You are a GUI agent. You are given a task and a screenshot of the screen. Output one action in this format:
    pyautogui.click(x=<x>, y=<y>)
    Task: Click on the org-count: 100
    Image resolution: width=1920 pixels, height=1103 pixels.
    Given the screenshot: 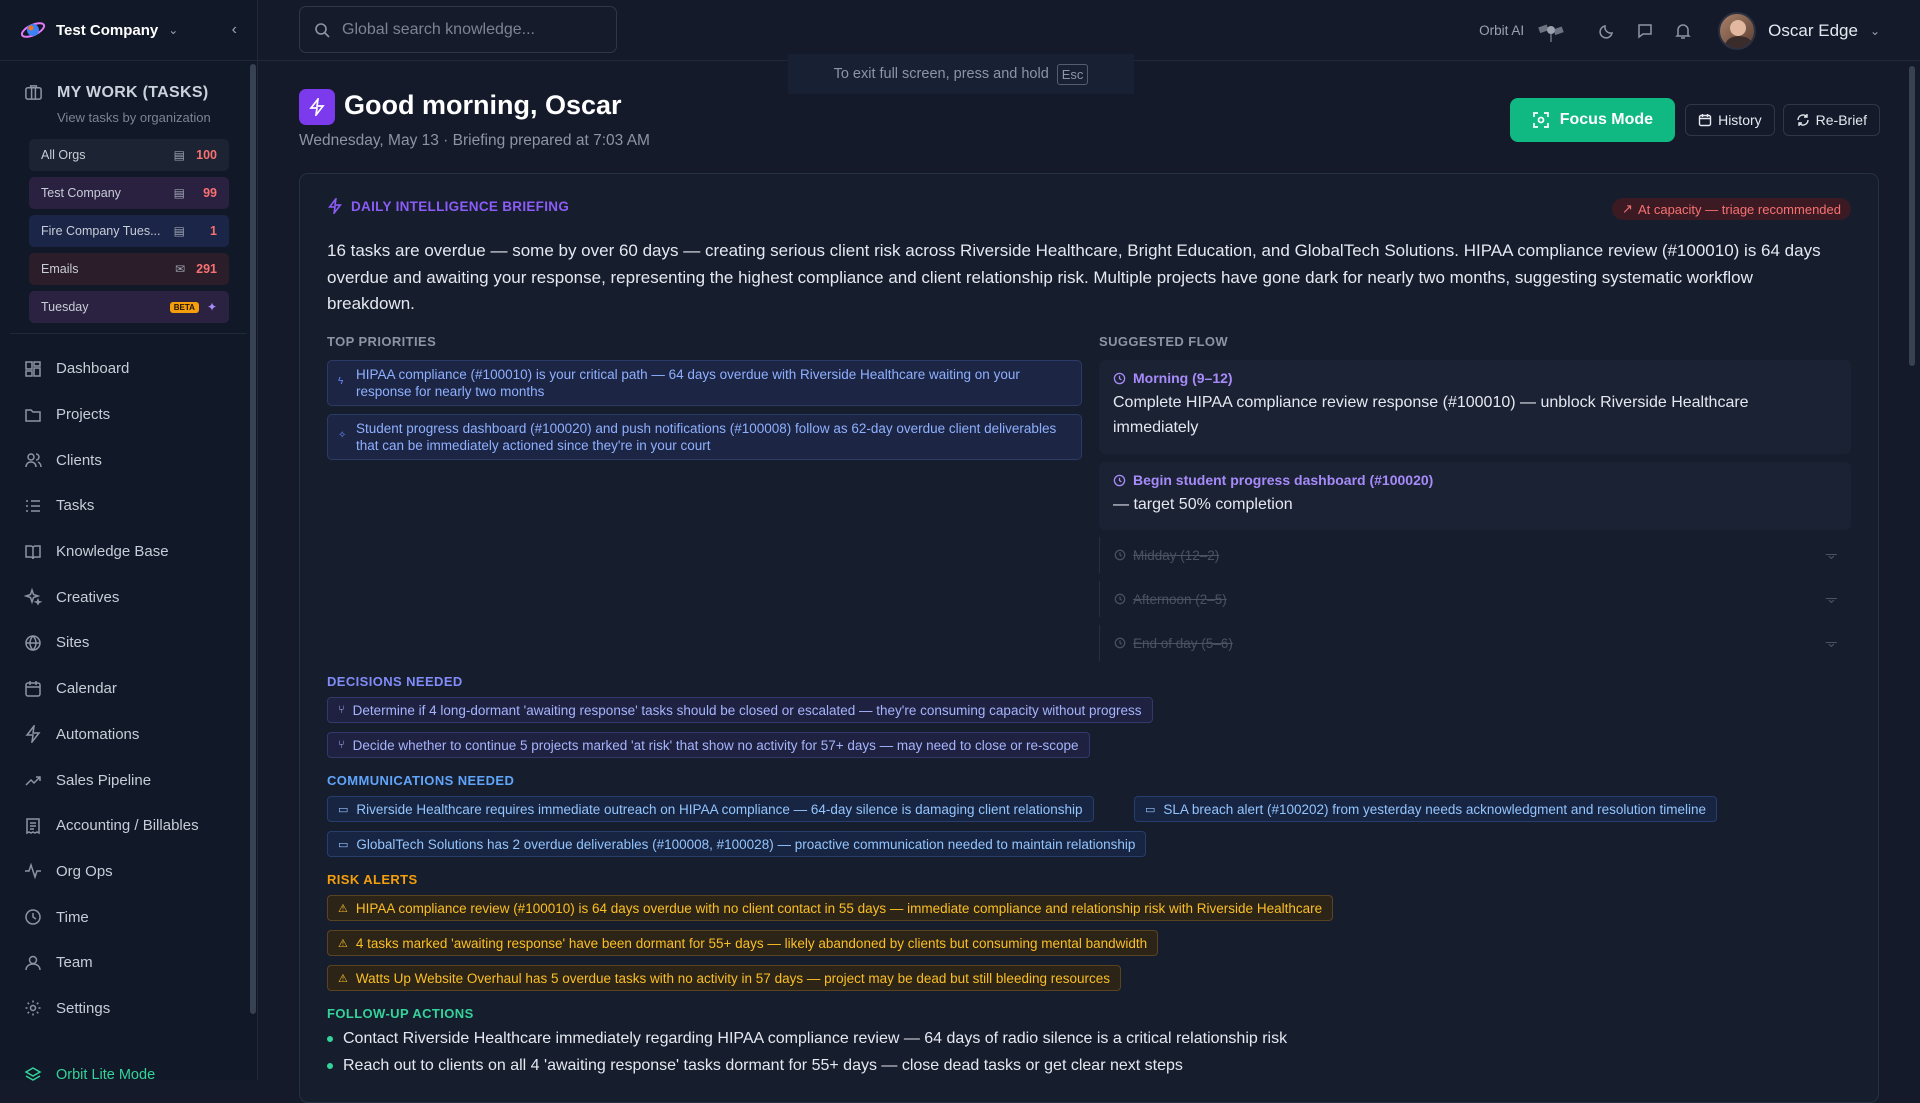 What is the action you would take?
    pyautogui.click(x=206, y=155)
    